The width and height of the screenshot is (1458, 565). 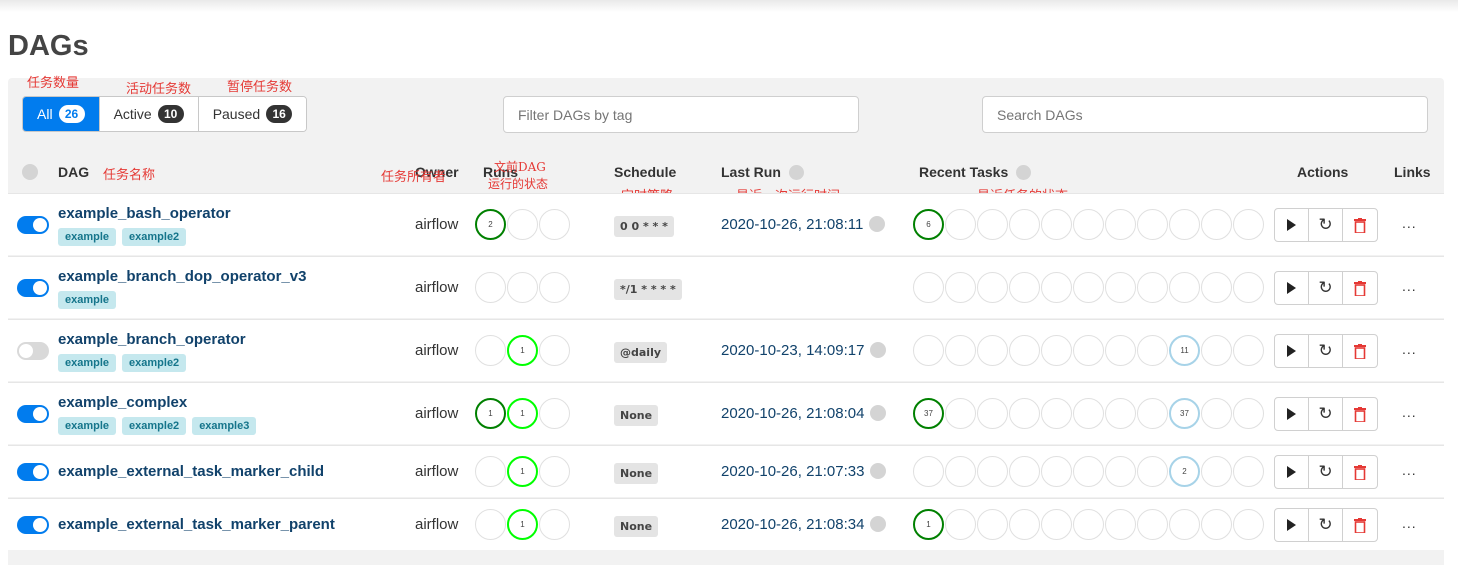 What do you see at coordinates (645, 172) in the screenshot?
I see `header-schedule: Schedule` at bounding box center [645, 172].